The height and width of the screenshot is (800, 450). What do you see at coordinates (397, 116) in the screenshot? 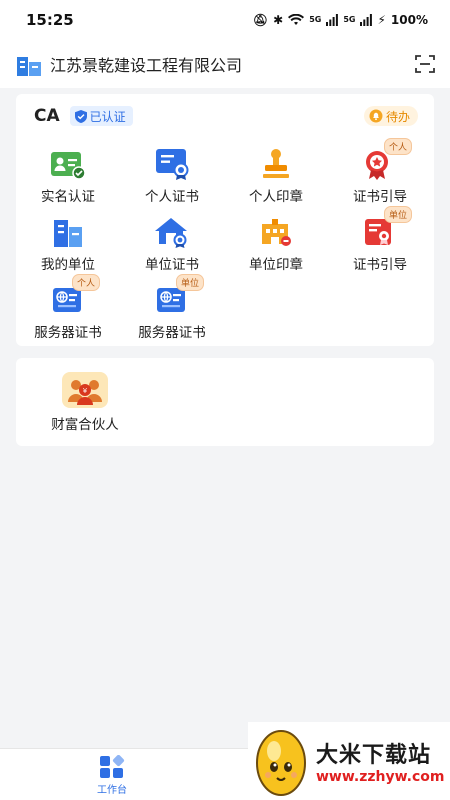
I see `todo-label: 待办` at bounding box center [397, 116].